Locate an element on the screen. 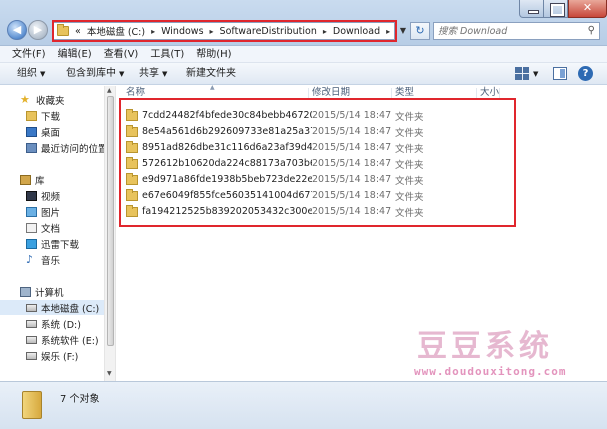 The image size is (607, 429). file-name: 8951ad826dbe31c116d6a23af39d481a is located at coordinates (227, 147).